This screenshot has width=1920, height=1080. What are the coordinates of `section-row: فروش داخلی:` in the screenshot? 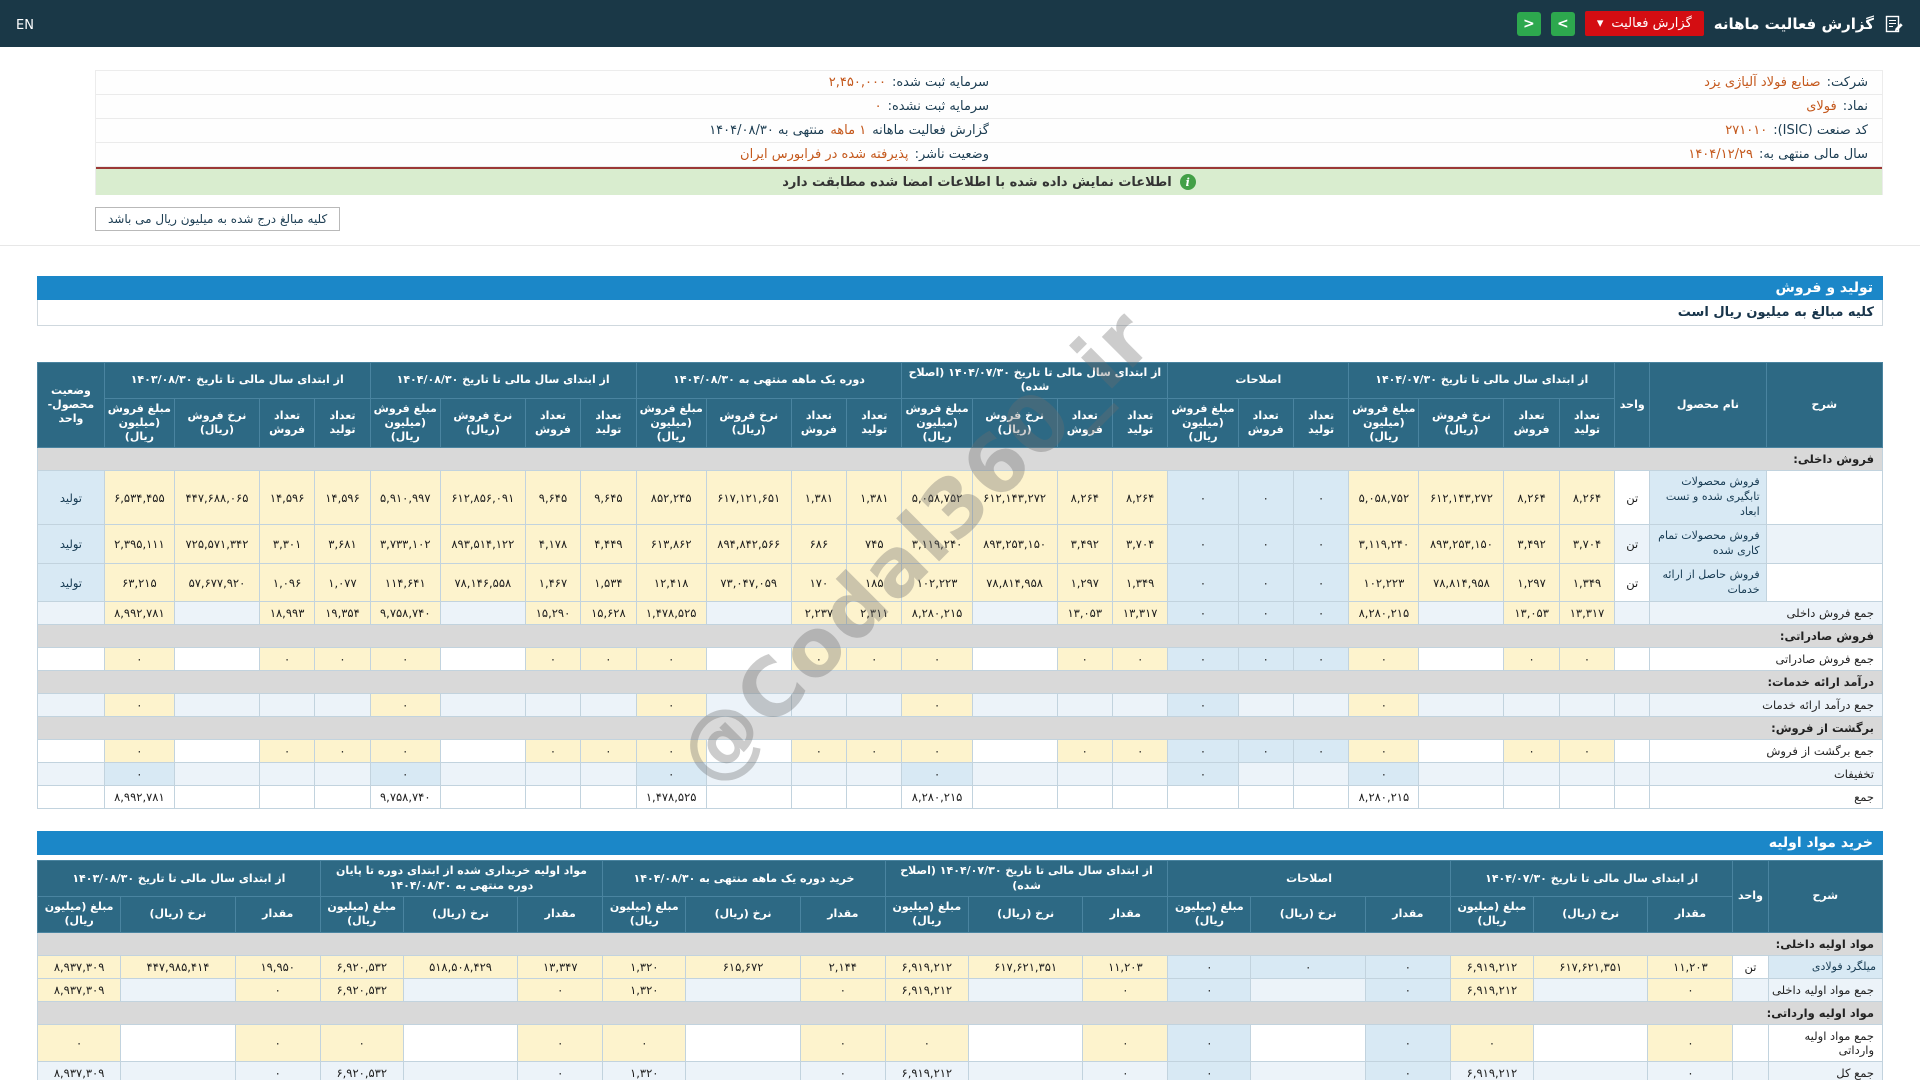 It's located at (960, 459).